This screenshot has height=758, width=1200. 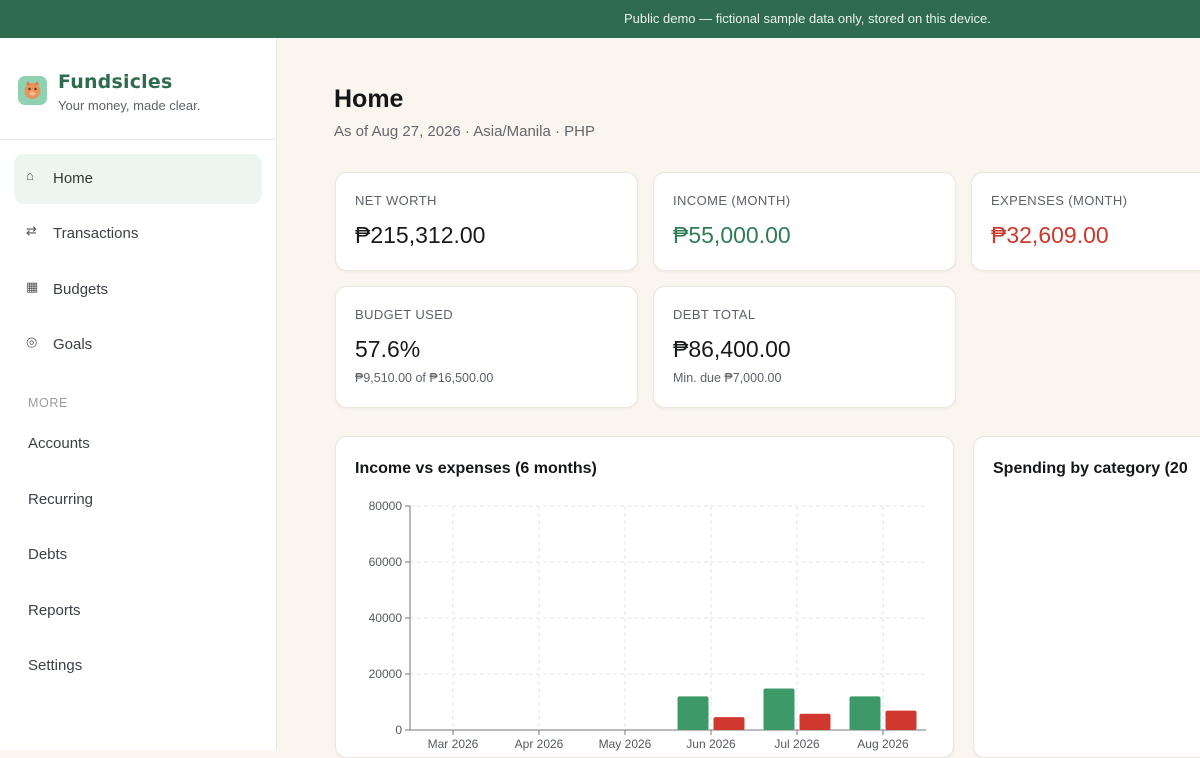 What do you see at coordinates (138, 500) in the screenshot?
I see `sidebar-item-recurring: Recurring` at bounding box center [138, 500].